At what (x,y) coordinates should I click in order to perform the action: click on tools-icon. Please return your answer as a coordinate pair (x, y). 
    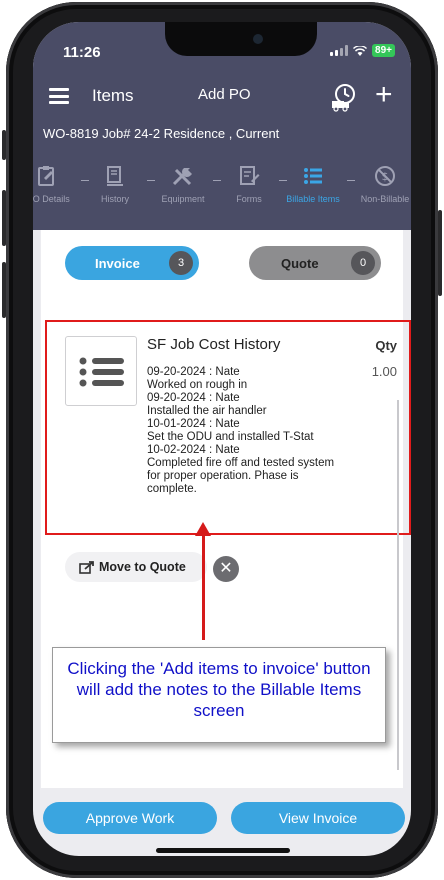
    Looking at the image, I should click on (182, 177).